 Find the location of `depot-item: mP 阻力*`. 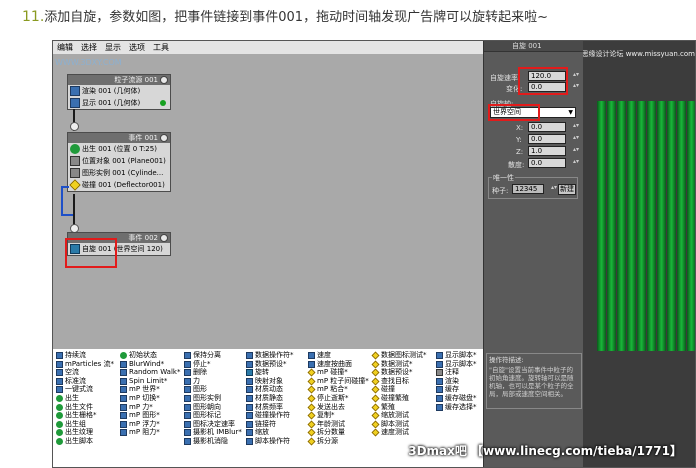

depot-item: mP 阻力* is located at coordinates (152, 432).